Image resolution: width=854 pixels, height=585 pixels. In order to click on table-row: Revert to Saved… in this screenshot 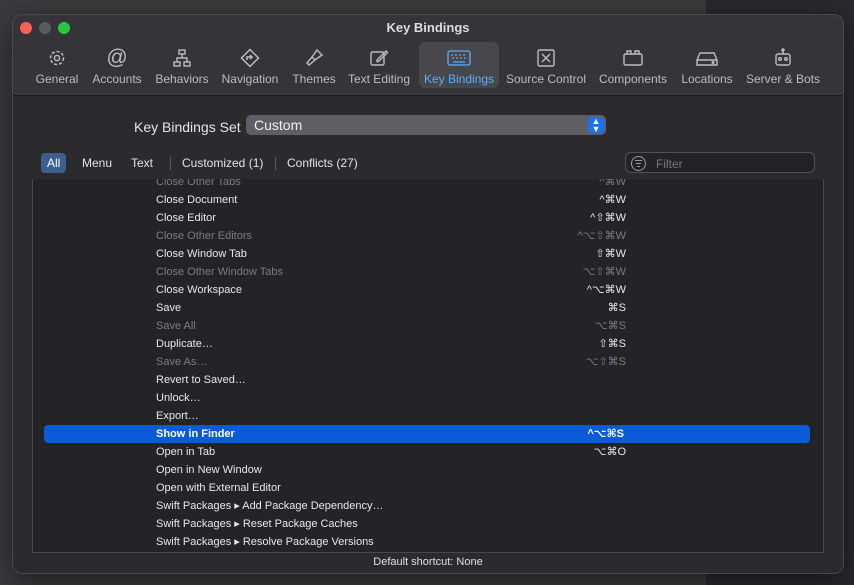, I will do `click(428, 380)`.